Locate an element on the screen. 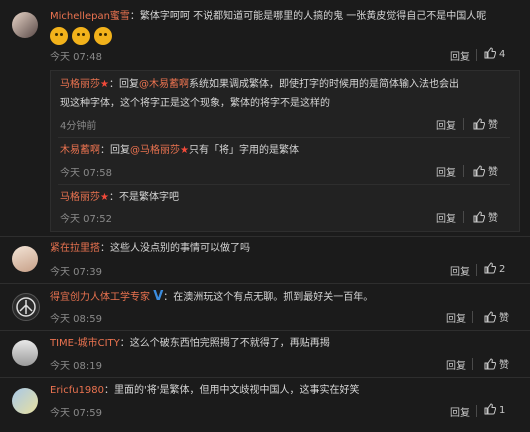 This screenshot has height=432, width=530. like-count: 1 is located at coordinates (502, 410).